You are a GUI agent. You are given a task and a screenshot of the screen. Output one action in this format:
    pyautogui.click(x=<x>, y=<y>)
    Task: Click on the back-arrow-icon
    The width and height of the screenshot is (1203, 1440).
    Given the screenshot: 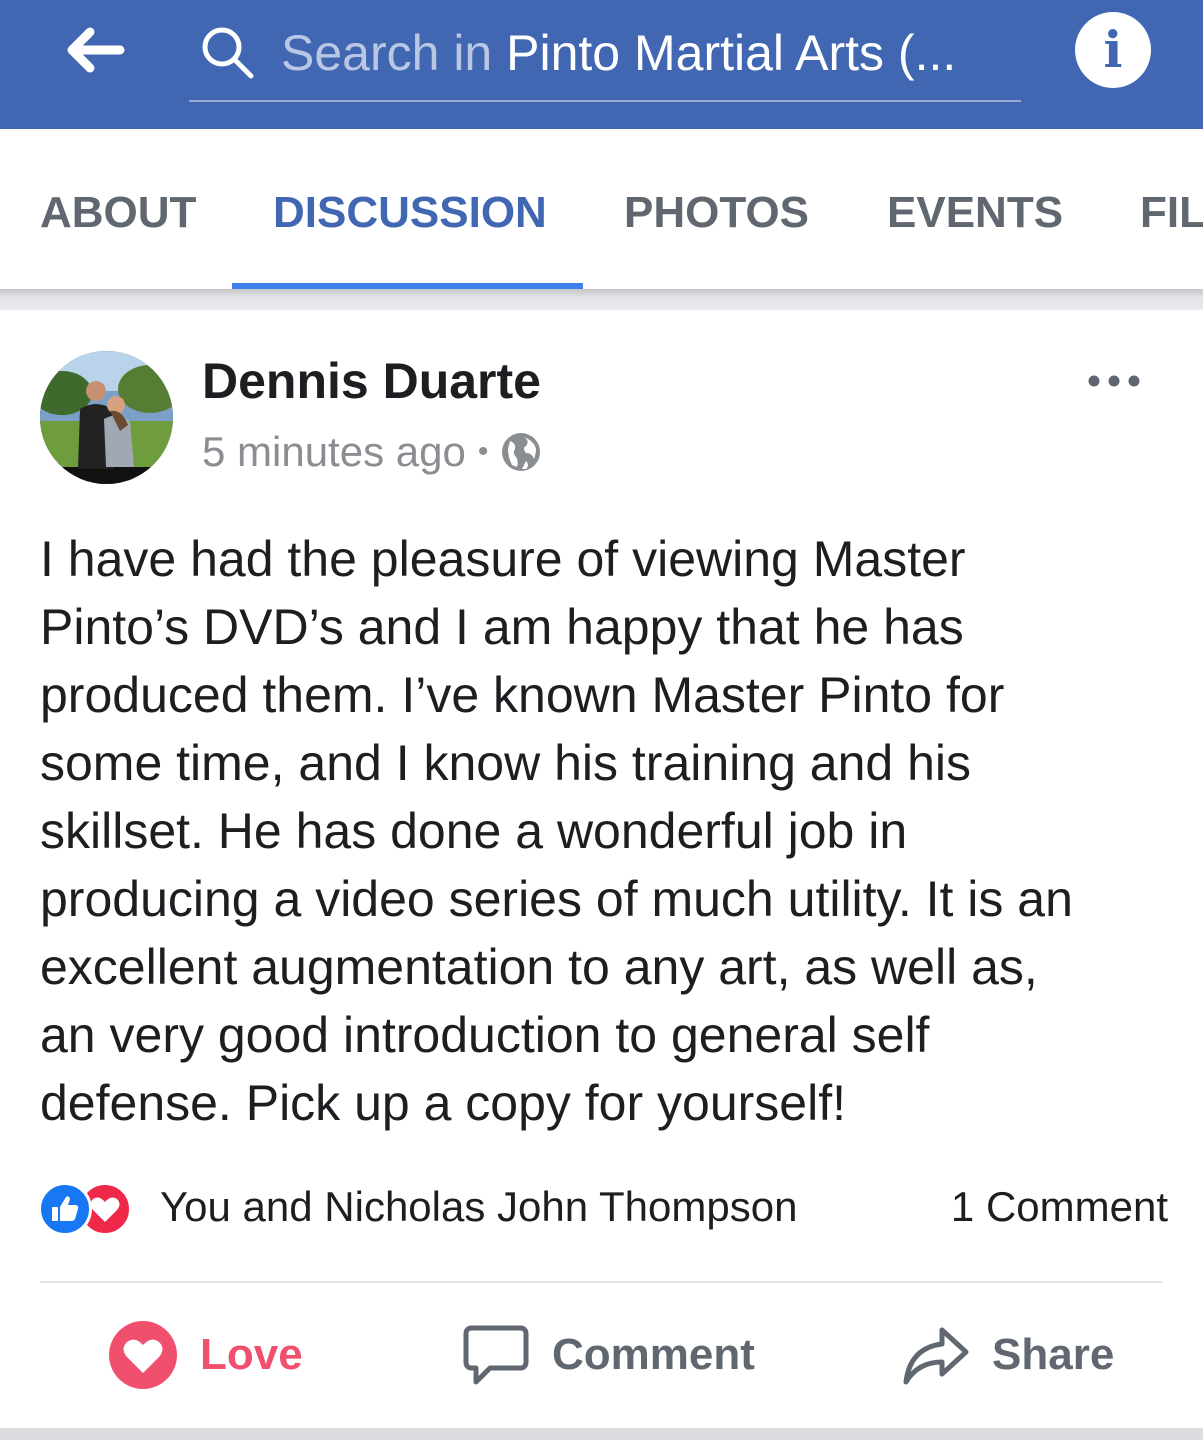 What is the action you would take?
    pyautogui.click(x=96, y=50)
    